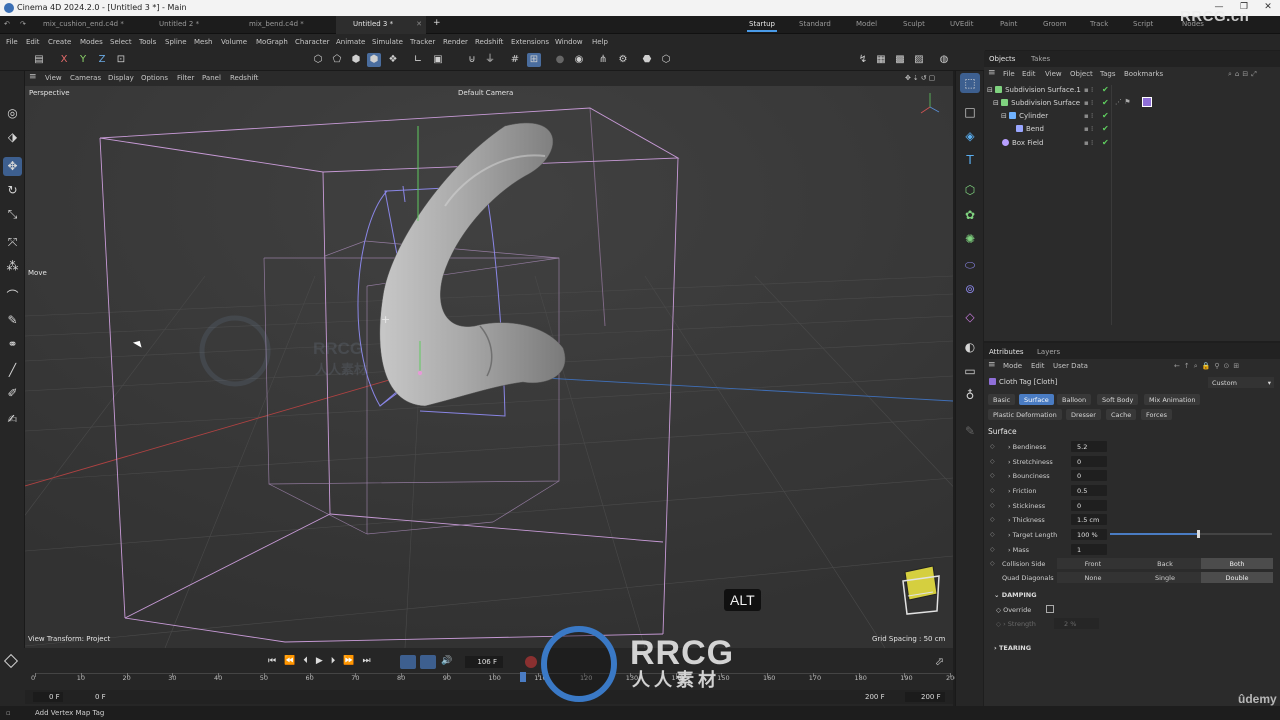 This screenshot has width=1280, height=720. Describe the element at coordinates (1165, 577) in the screenshot. I see `quad-diagonals-single: Single` at that location.